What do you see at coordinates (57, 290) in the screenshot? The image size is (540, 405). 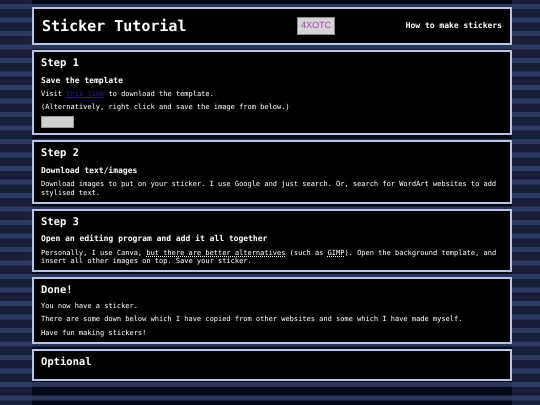 I see `section-heading: Done!` at bounding box center [57, 290].